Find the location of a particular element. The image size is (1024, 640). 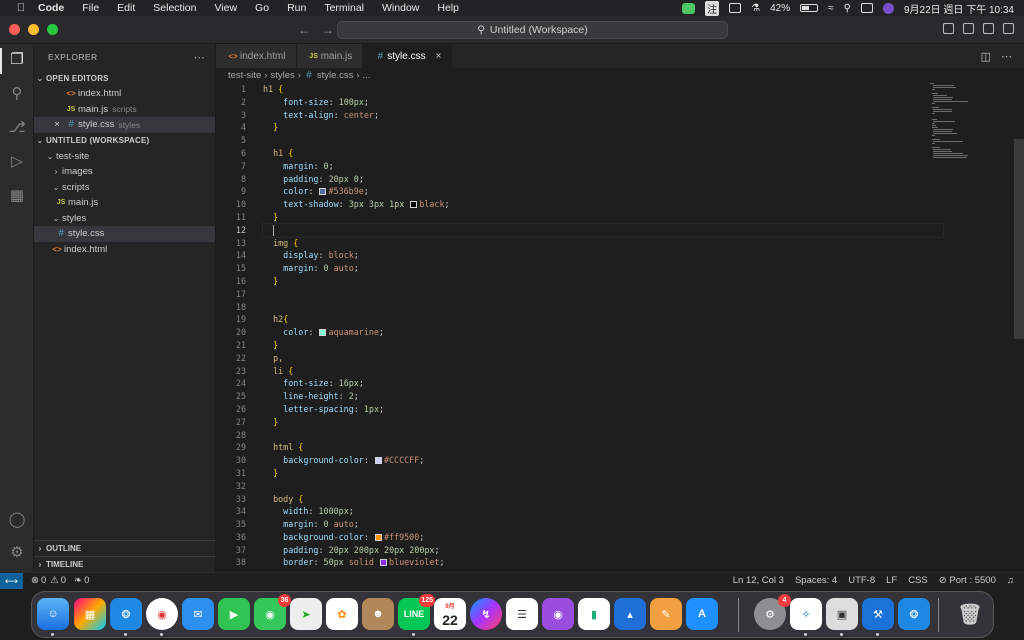

notes-icon: ☰ is located at coordinates (522, 614).